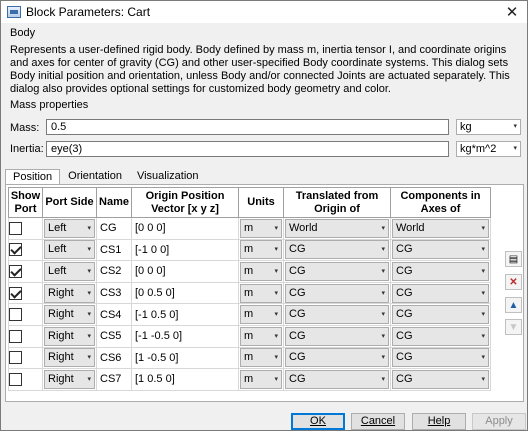  I want to click on tab-orientation: Orientation, so click(95, 176).